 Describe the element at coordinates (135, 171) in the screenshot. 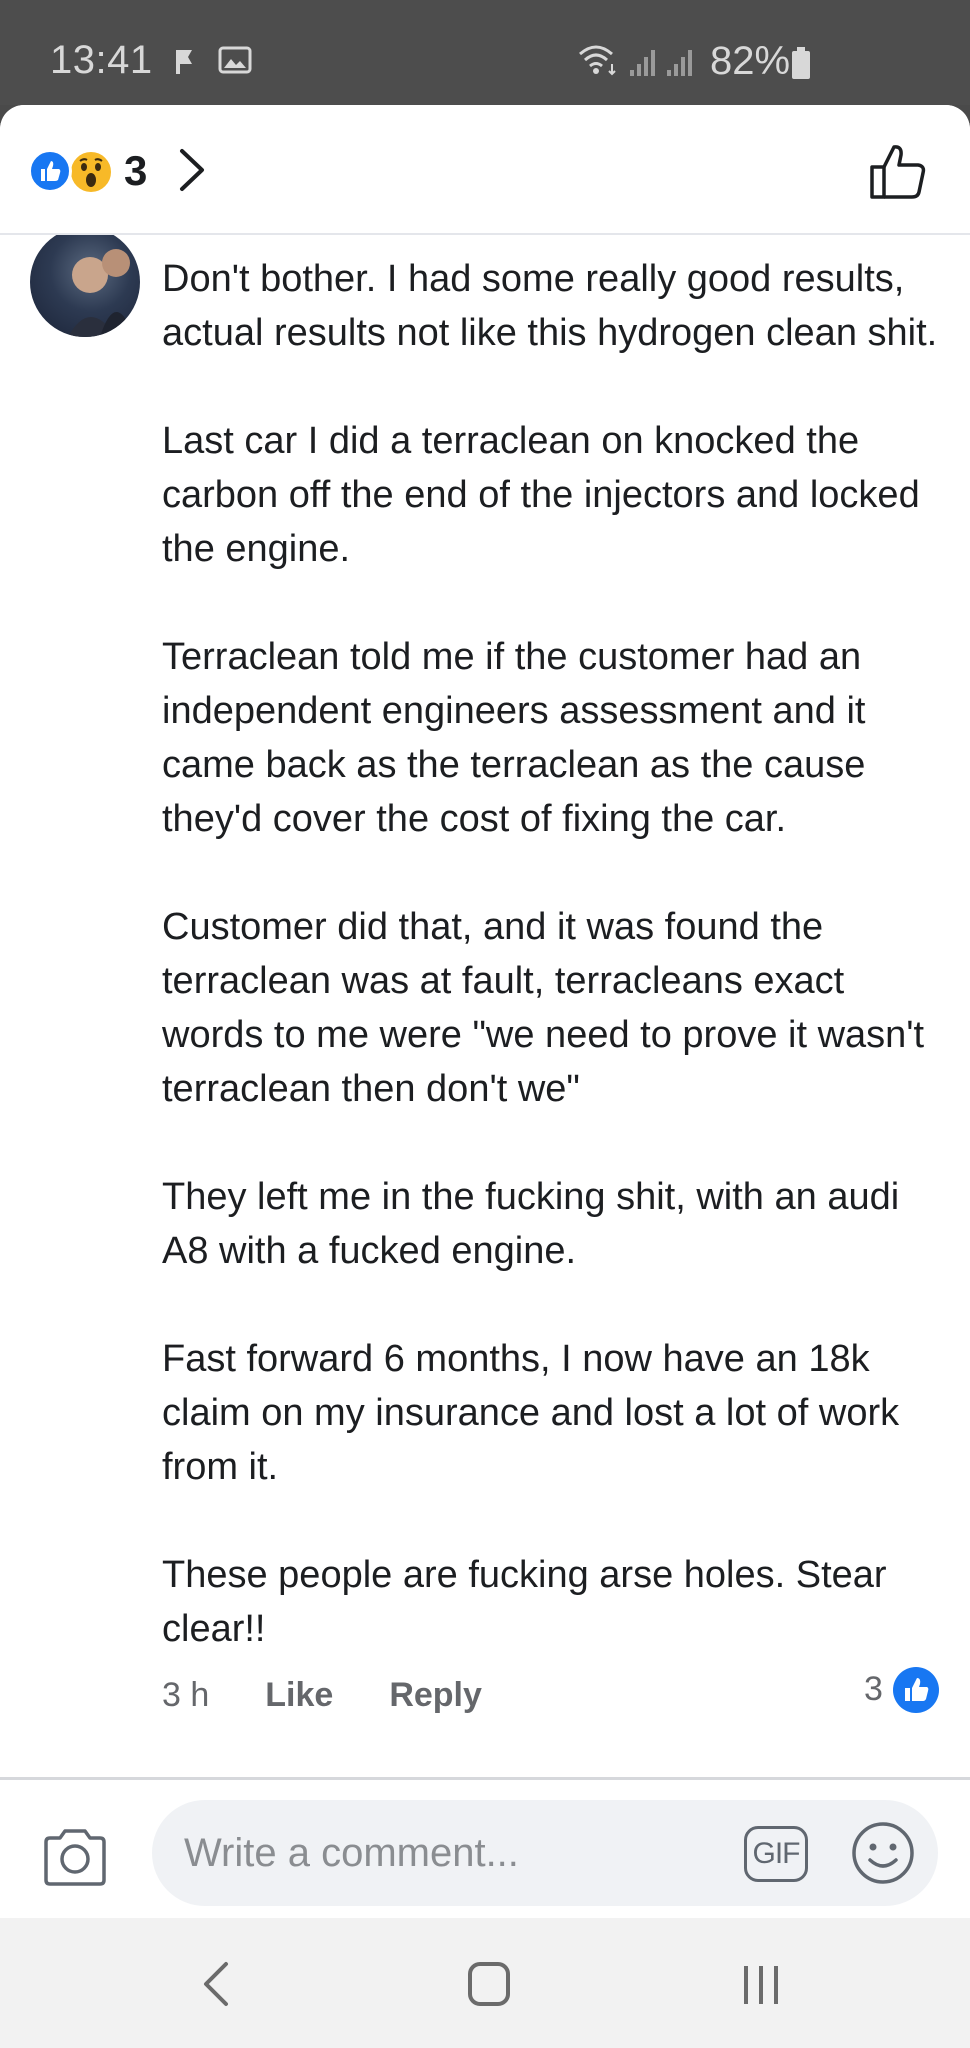

I see `reactions-count: 3` at that location.